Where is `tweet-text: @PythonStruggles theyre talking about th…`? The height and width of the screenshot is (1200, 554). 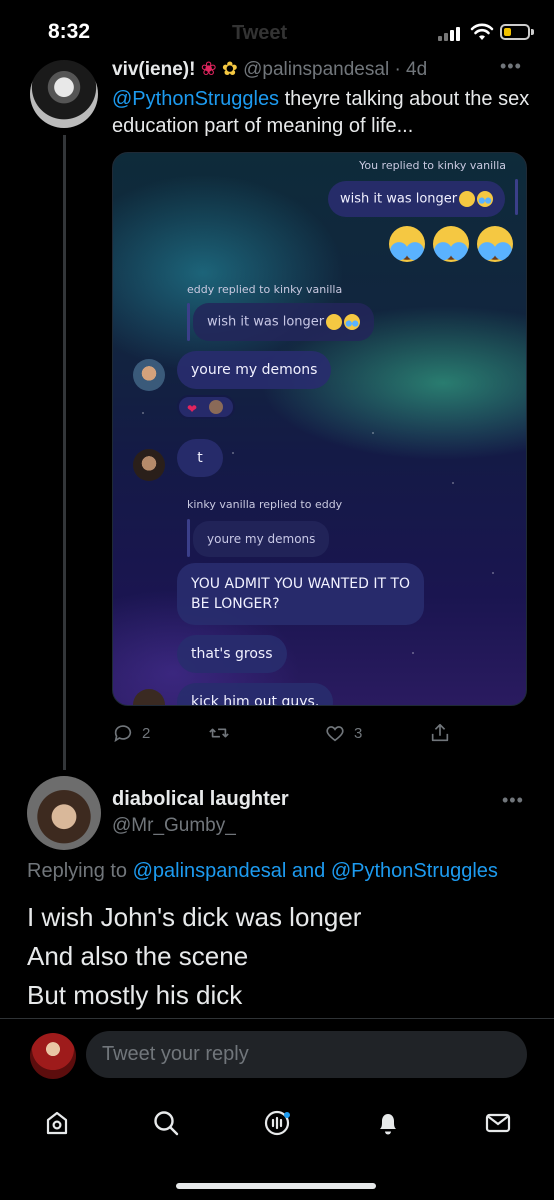
tweet-text: @PythonStruggles theyre talking about th… is located at coordinates (322, 113).